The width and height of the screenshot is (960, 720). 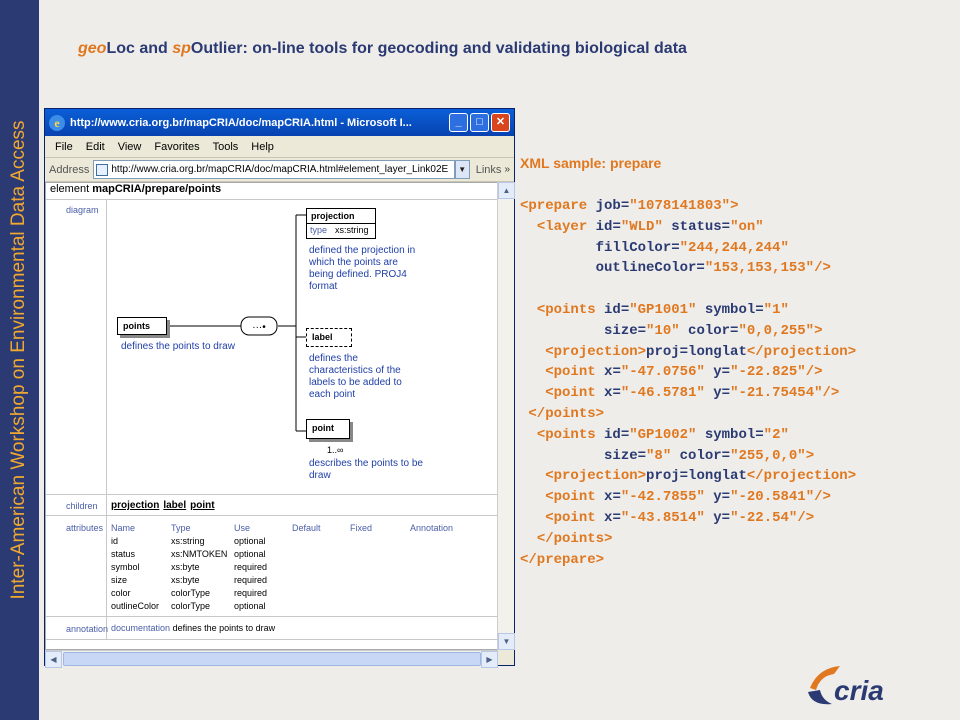 I want to click on attr-cell: symbol, so click(x=125, y=567).